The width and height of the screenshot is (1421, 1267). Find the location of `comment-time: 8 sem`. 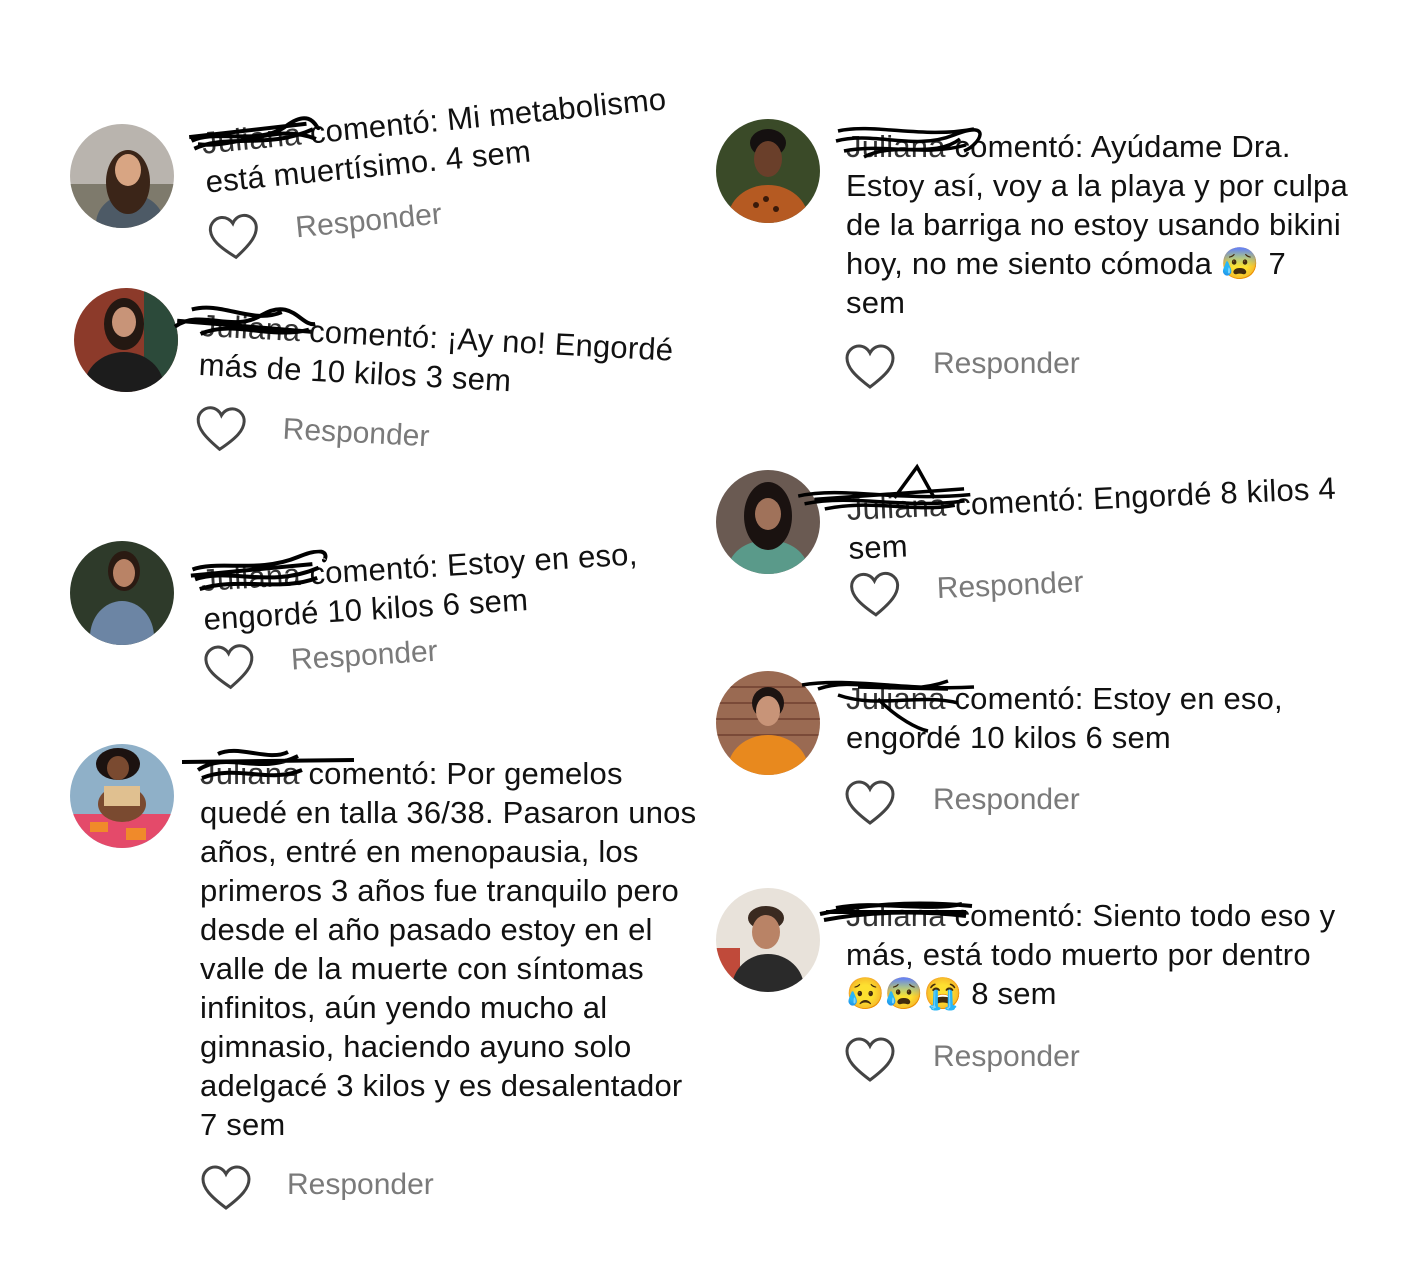

comment-time: 8 sem is located at coordinates (1014, 993).